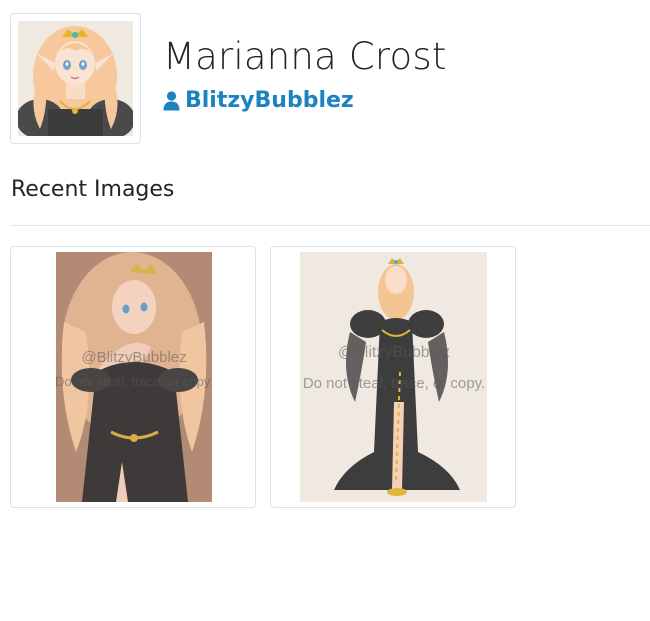  Describe the element at coordinates (305, 56) in the screenshot. I see `character-name: Marianna Crost` at that location.